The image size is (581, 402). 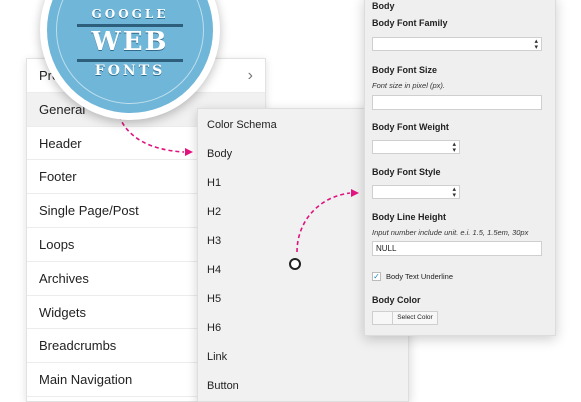 What do you see at coordinates (295, 264) in the screenshot?
I see `cursor-icon` at bounding box center [295, 264].